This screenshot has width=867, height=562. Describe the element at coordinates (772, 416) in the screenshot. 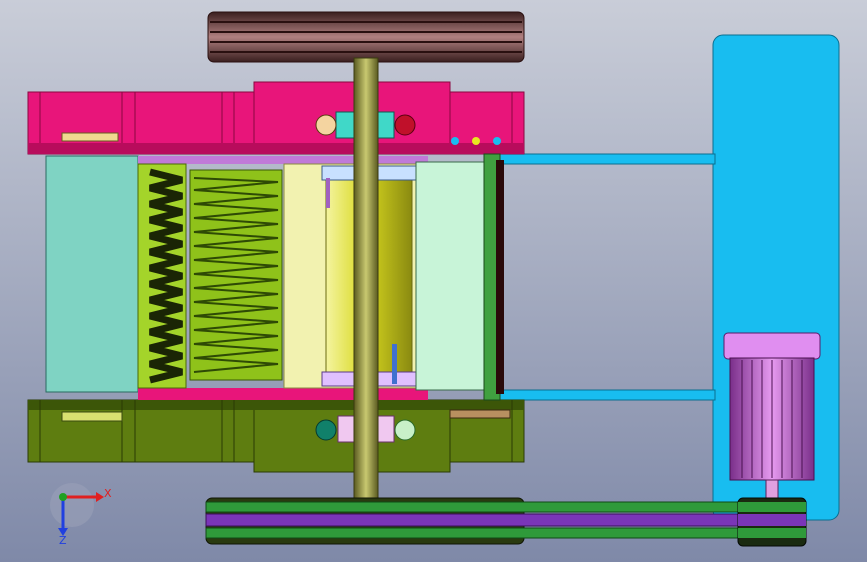

I see `drive-motor` at that location.